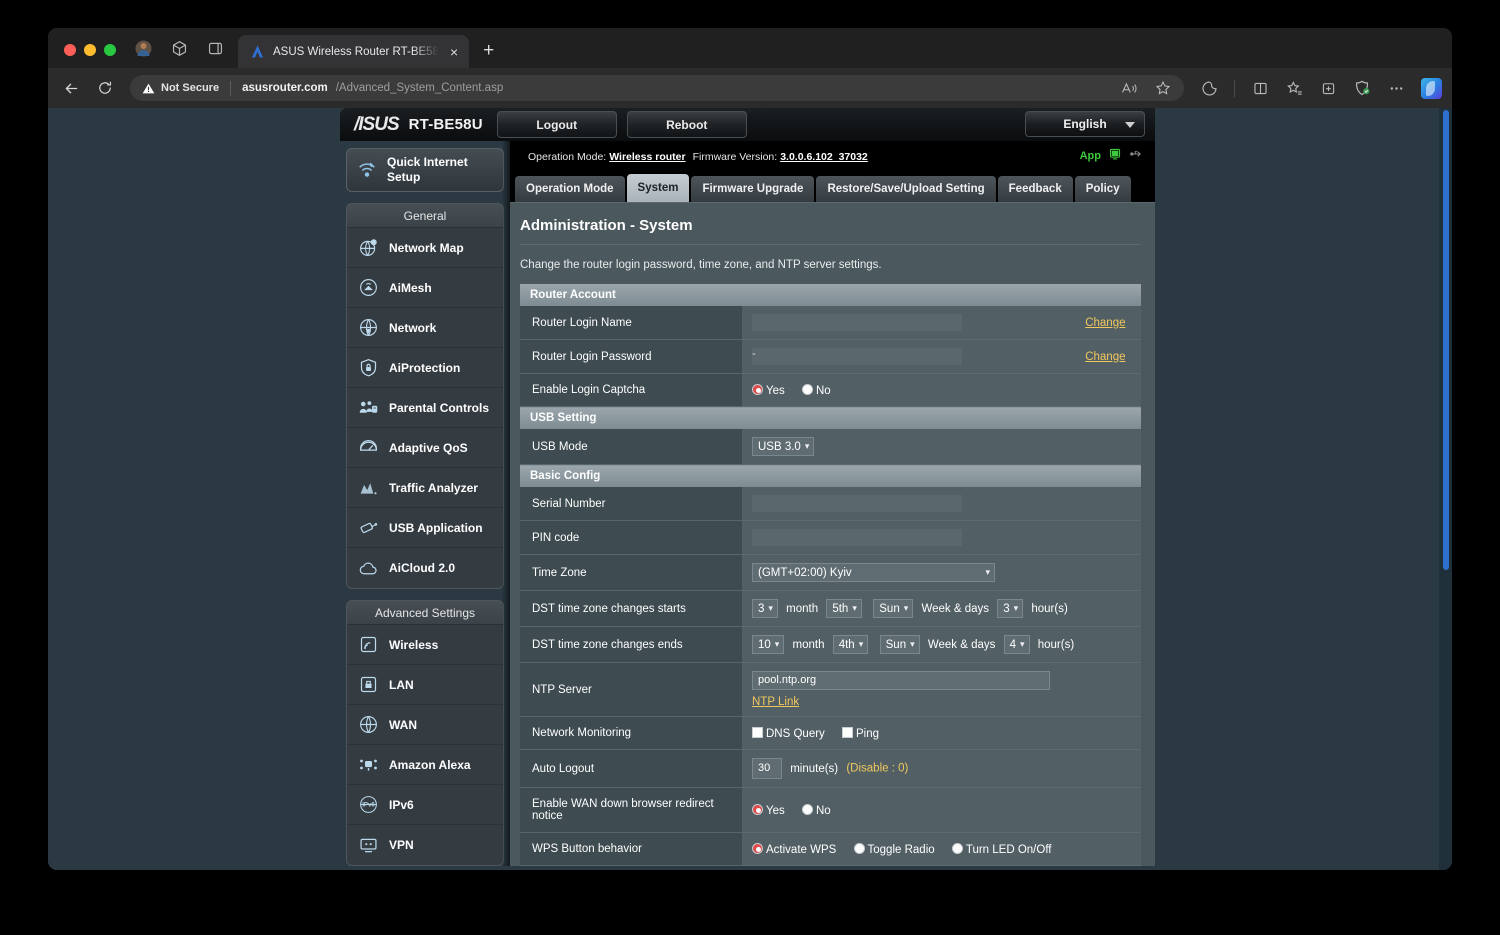 The height and width of the screenshot is (935, 1500). What do you see at coordinates (486, 54) in the screenshot?
I see `new-tab-button: +` at bounding box center [486, 54].